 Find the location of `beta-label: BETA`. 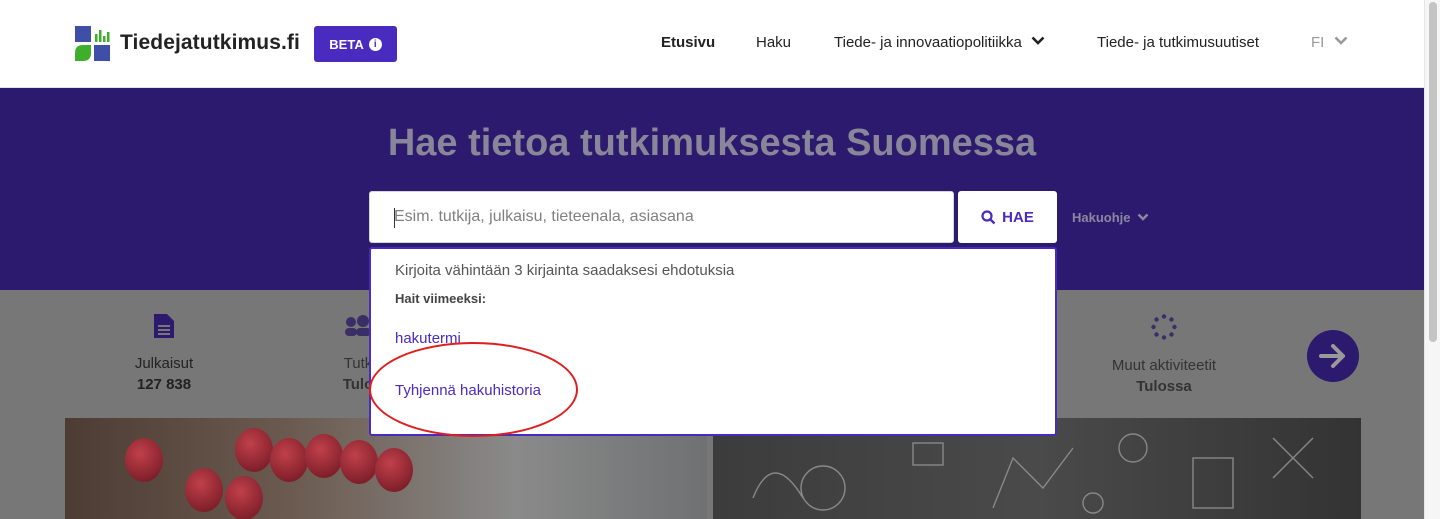

beta-label: BETA is located at coordinates (346, 44).